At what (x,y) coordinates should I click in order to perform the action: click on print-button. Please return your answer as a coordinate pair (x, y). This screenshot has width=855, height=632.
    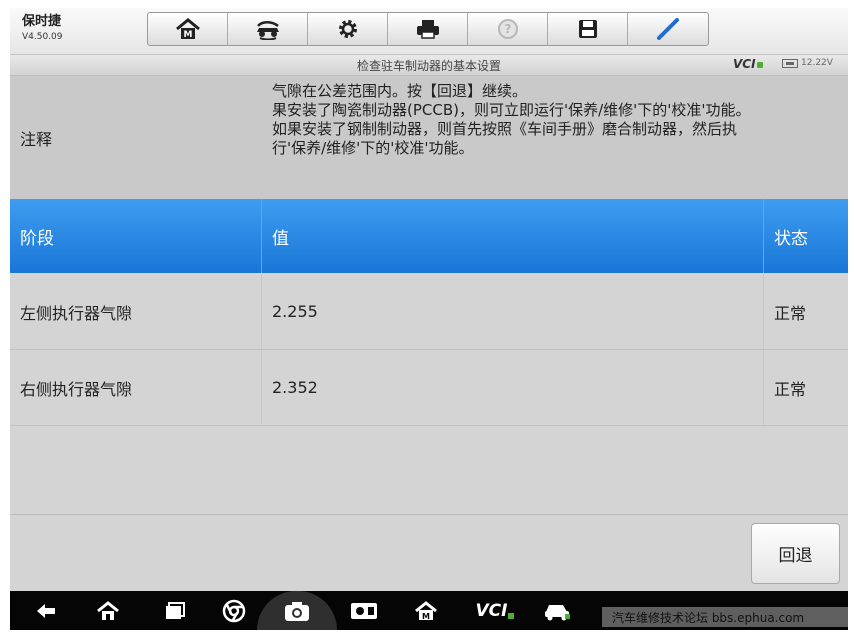
    Looking at the image, I should click on (428, 29).